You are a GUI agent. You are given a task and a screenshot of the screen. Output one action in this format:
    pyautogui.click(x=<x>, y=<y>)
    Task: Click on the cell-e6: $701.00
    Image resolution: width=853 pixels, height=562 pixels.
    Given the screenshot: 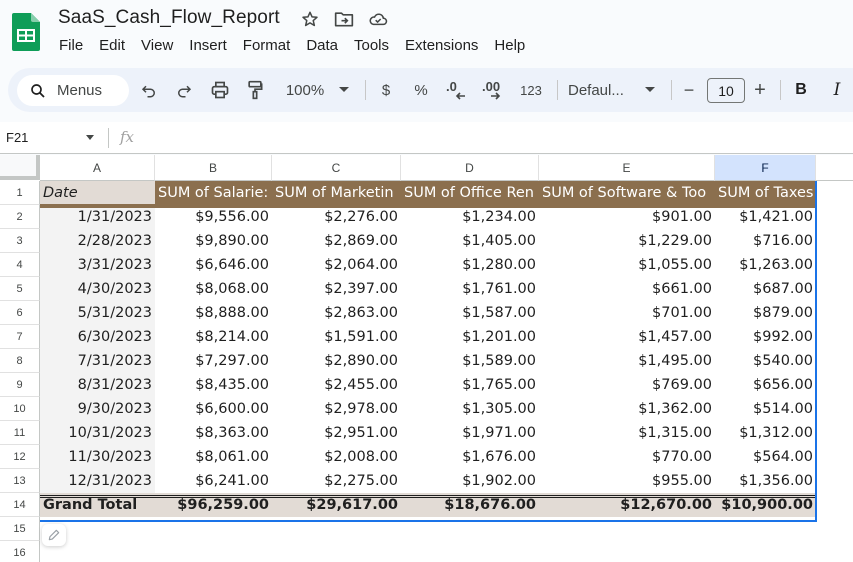 What is the action you would take?
    pyautogui.click(x=627, y=313)
    